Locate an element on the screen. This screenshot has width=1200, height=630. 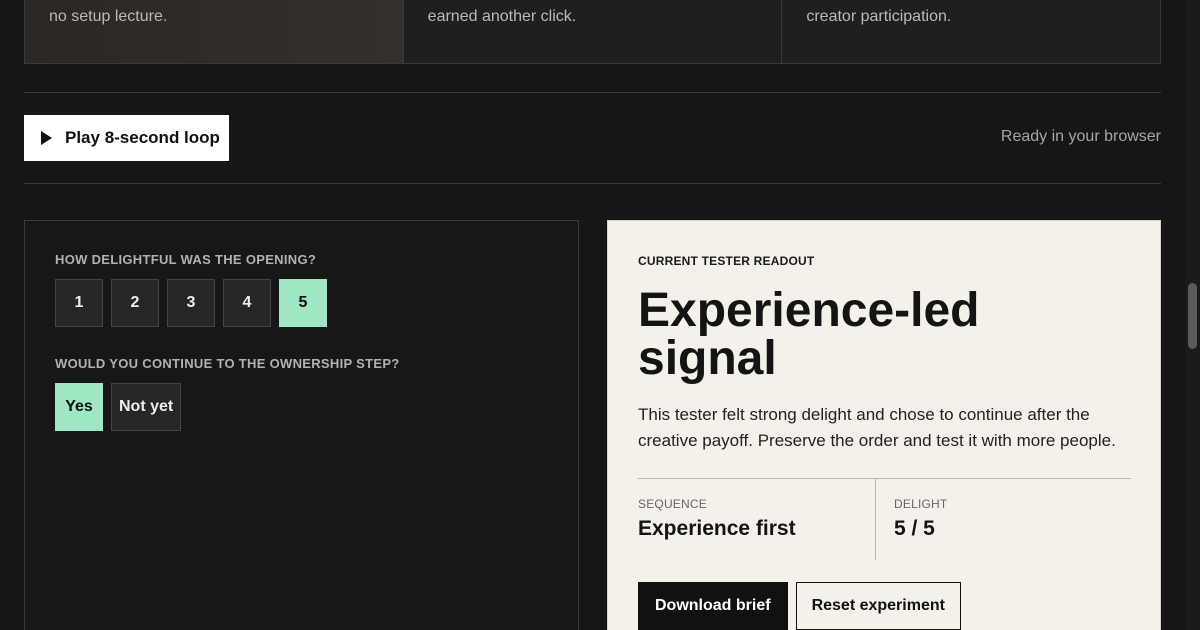
rating-4-button: 4 is located at coordinates (247, 303).